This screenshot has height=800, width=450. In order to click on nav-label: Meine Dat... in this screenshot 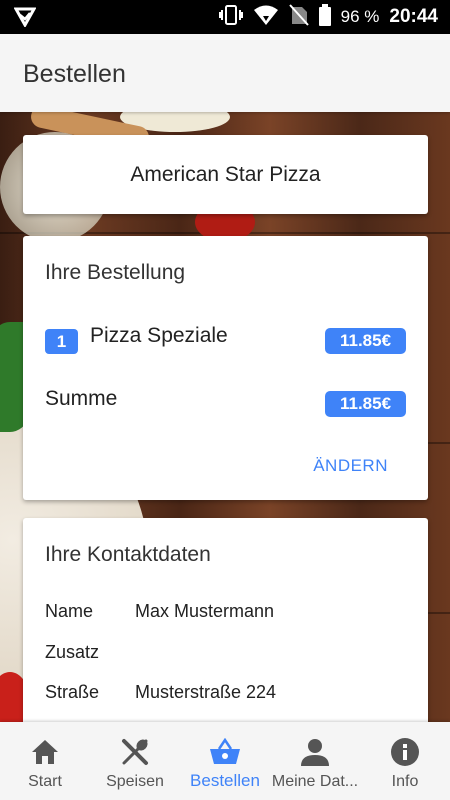, I will do `click(315, 781)`.